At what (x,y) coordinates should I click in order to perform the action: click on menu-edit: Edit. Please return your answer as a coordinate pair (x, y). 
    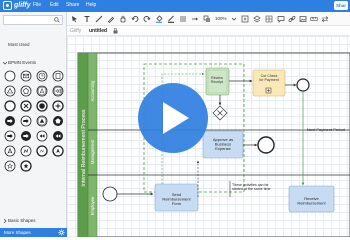
    Looking at the image, I should click on (54, 5).